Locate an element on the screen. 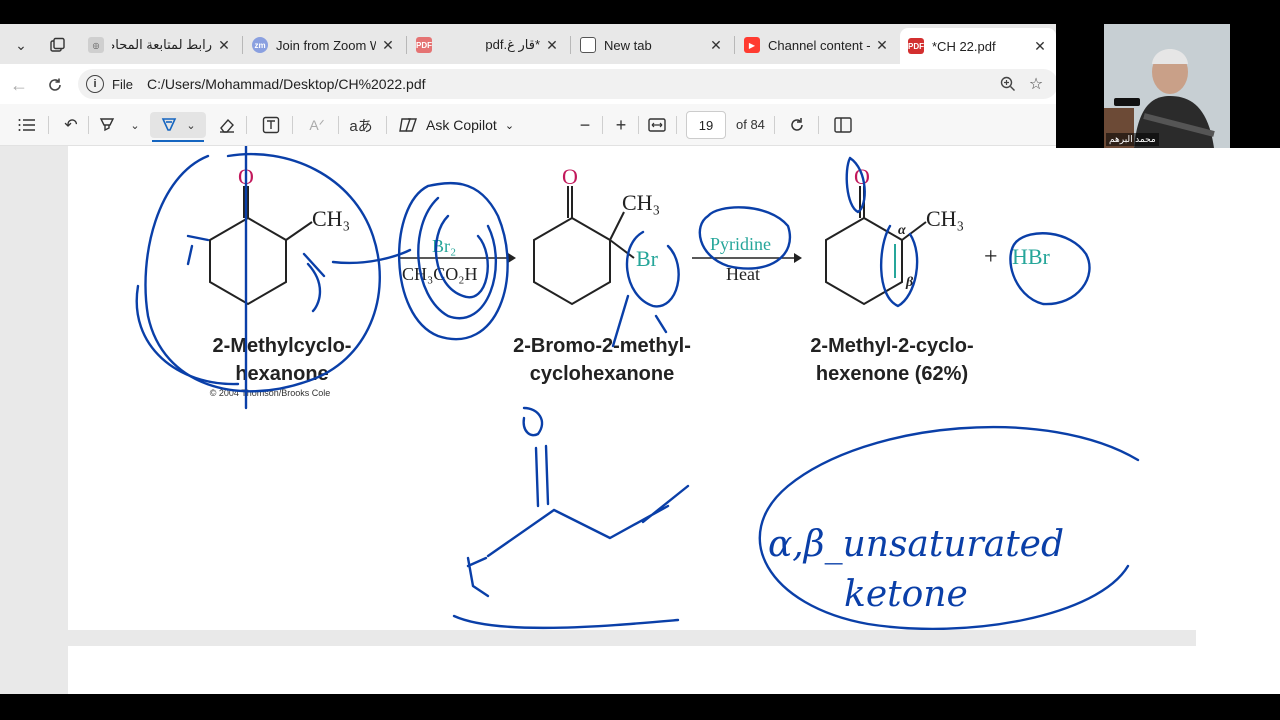 The height and width of the screenshot is (720, 1280). newtab-icon is located at coordinates (588, 45).